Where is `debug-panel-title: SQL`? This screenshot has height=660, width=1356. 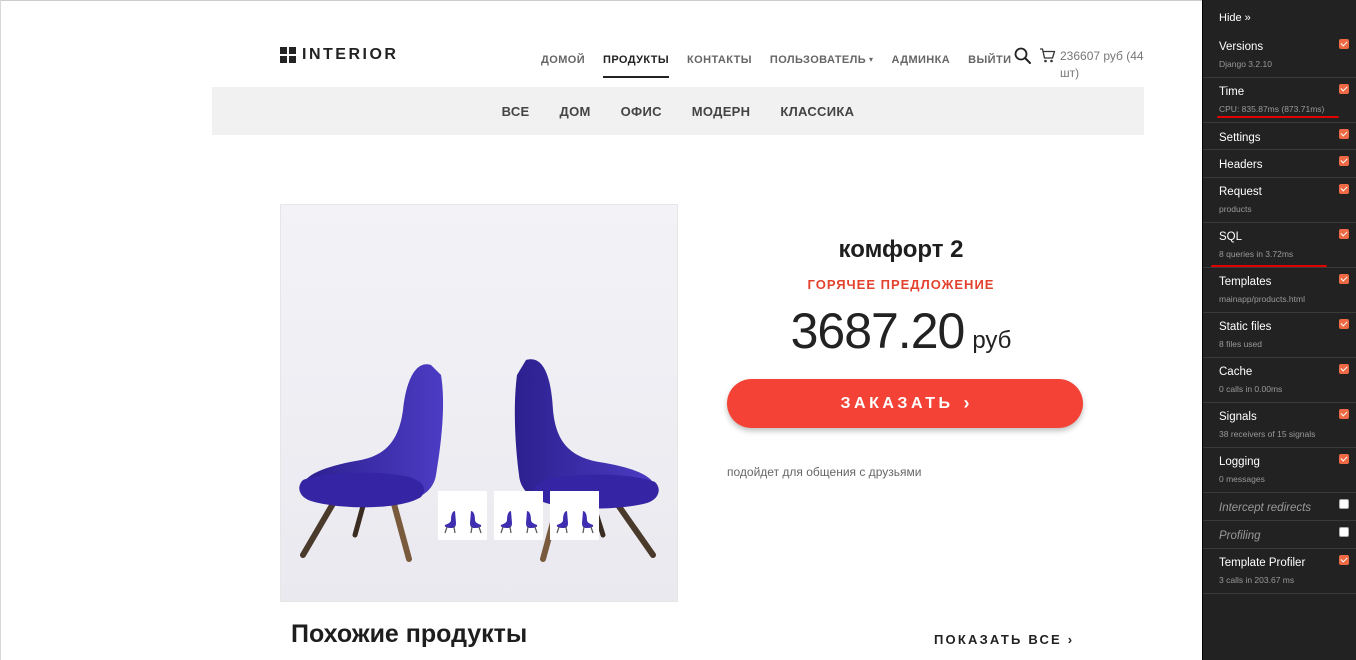
debug-panel-title: SQL is located at coordinates (1231, 237).